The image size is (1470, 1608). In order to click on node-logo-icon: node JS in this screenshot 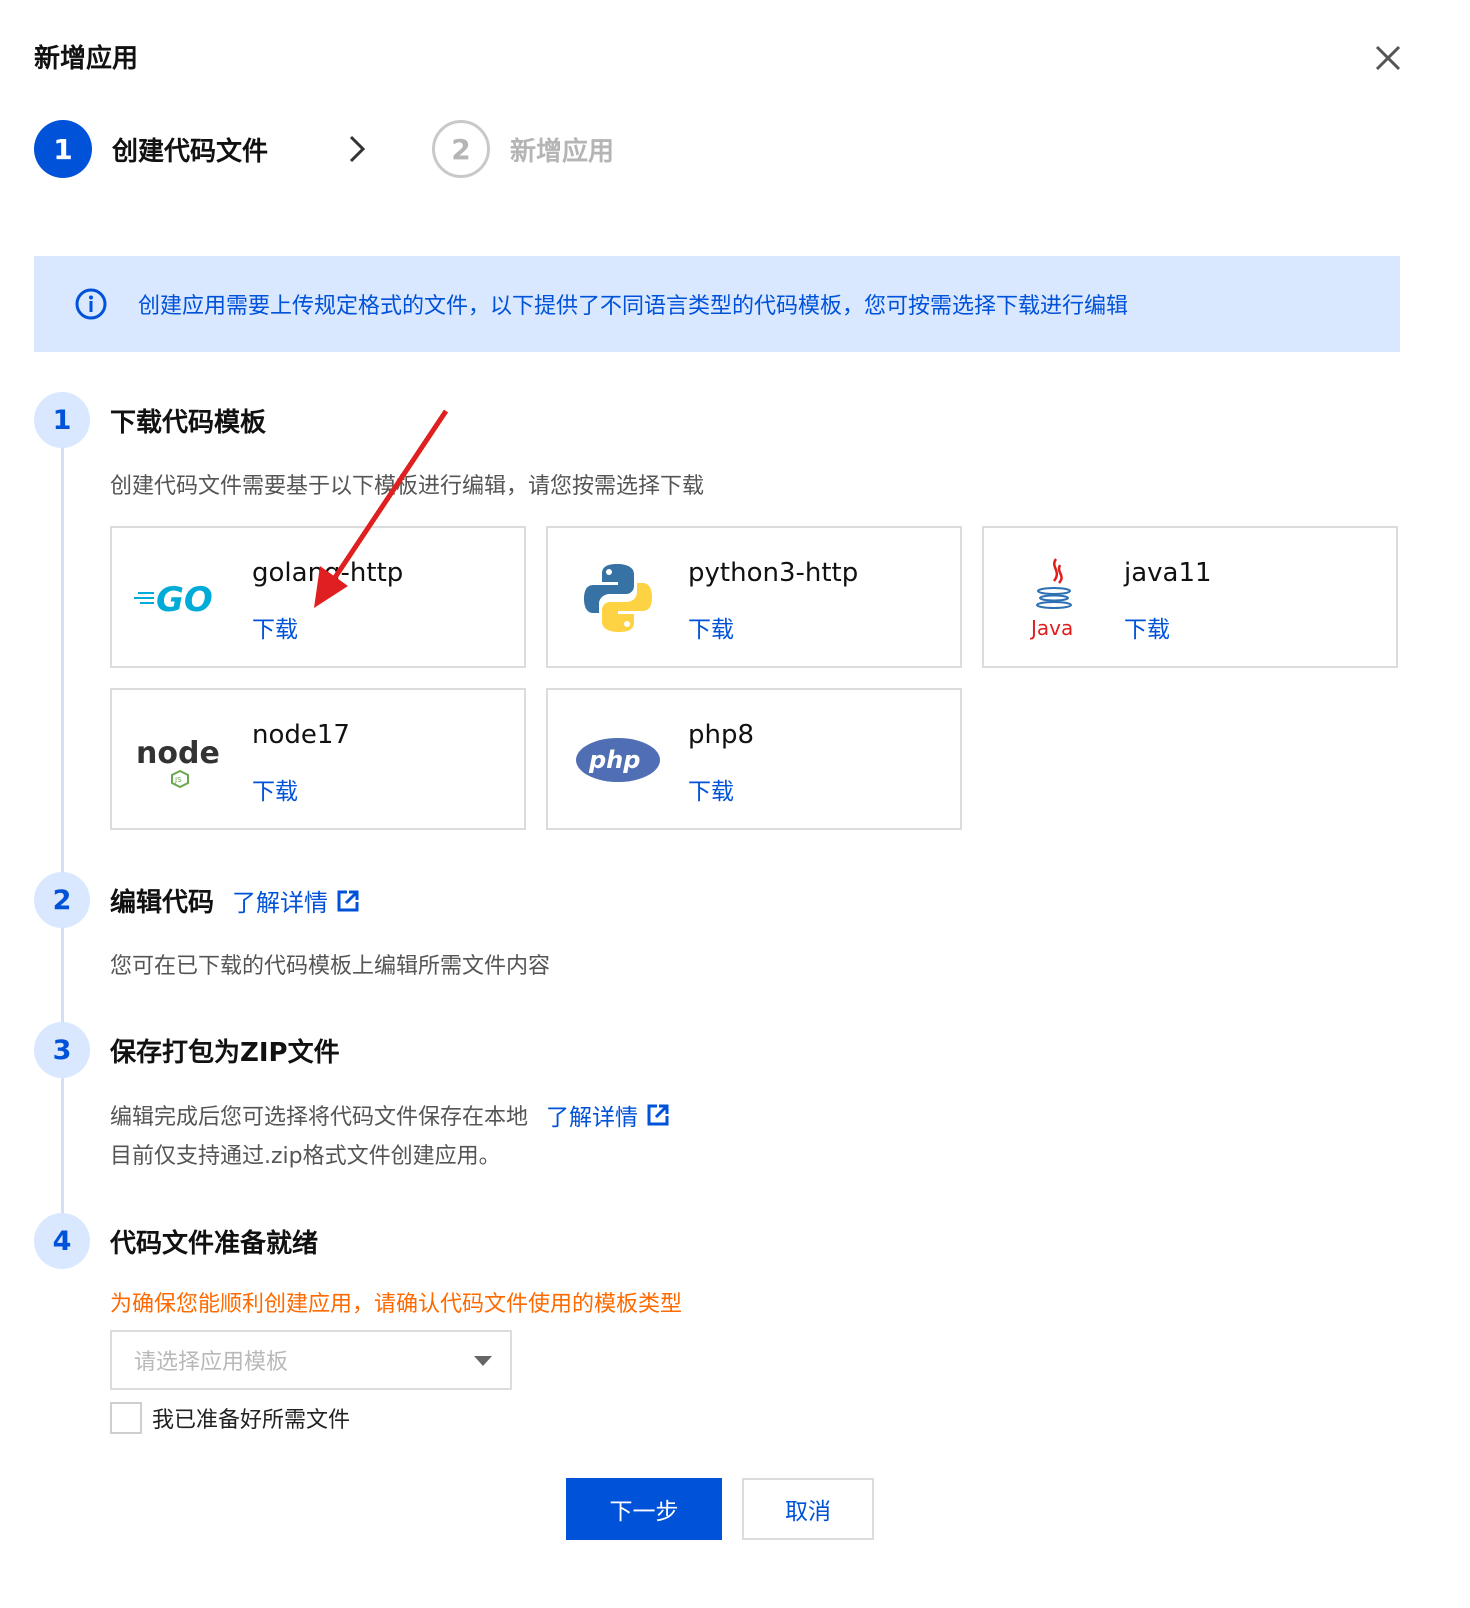, I will do `click(182, 760)`.